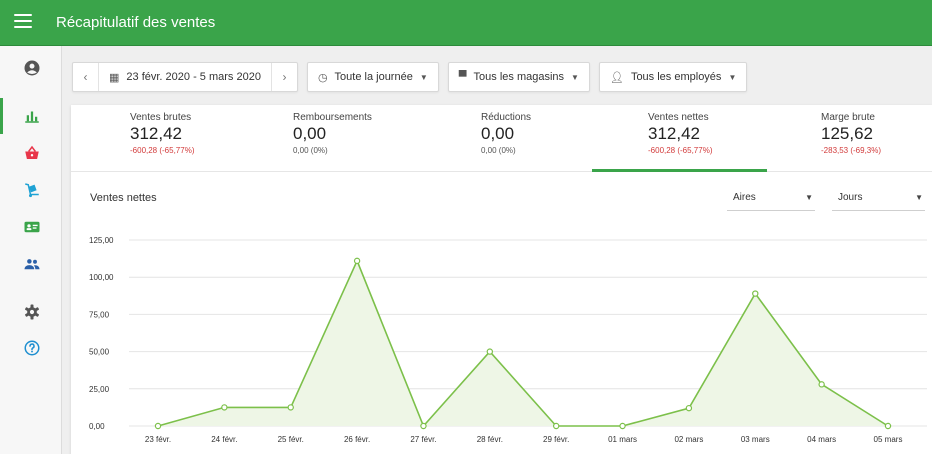 Image resolution: width=932 pixels, height=454 pixels. I want to click on previous-period-button: ‹, so click(86, 77).